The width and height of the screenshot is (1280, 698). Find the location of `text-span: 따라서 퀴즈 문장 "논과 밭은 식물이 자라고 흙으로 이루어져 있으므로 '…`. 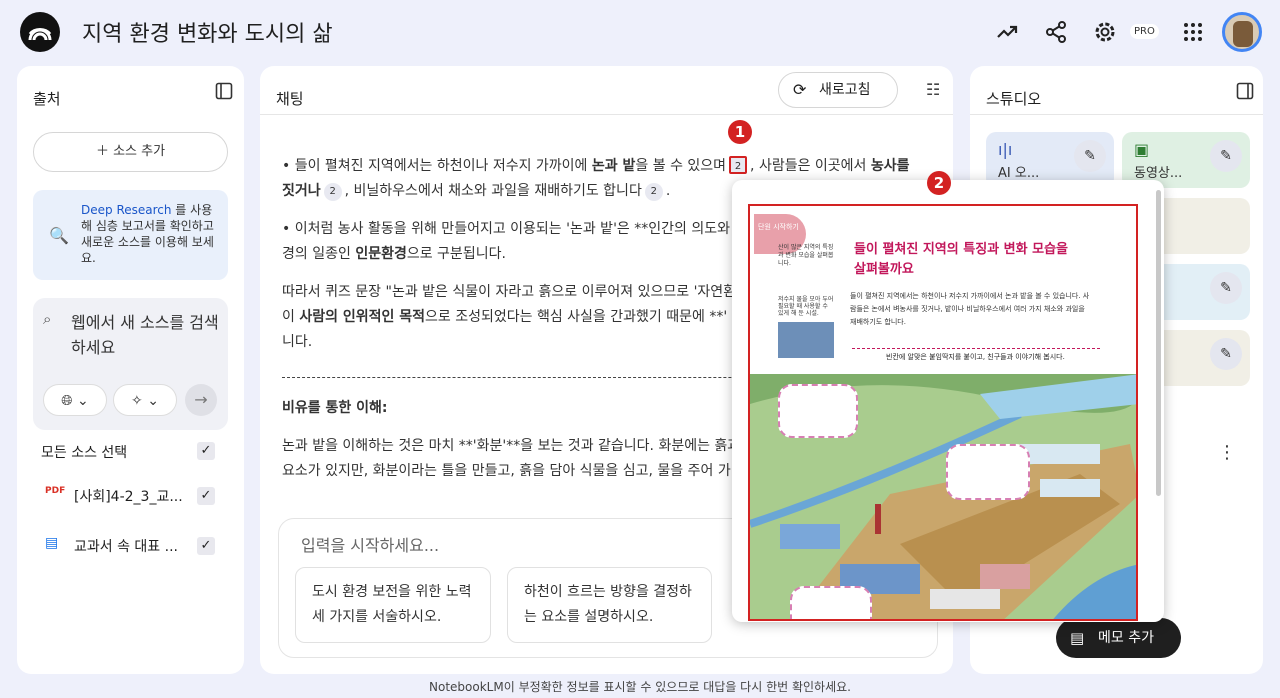

text-span: 따라서 퀴즈 문장 "논과 밭은 식물이 자라고 흙으로 이루어져 있으므로 '… is located at coordinates (509, 292).